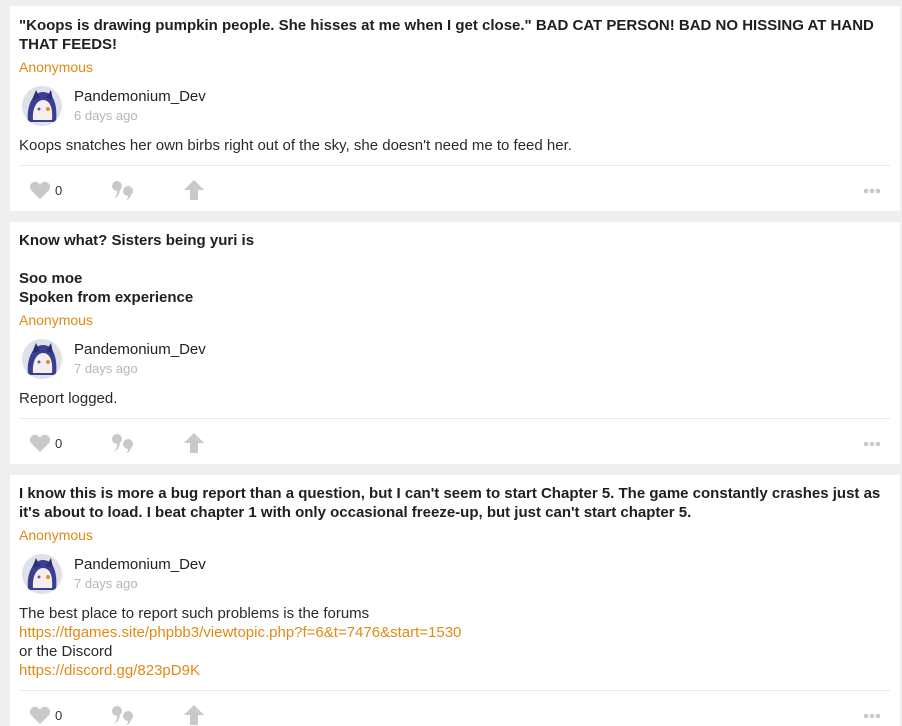 The height and width of the screenshot is (726, 902). Describe the element at coordinates (66, 651) in the screenshot. I see `answer-line: or the Discord` at that location.